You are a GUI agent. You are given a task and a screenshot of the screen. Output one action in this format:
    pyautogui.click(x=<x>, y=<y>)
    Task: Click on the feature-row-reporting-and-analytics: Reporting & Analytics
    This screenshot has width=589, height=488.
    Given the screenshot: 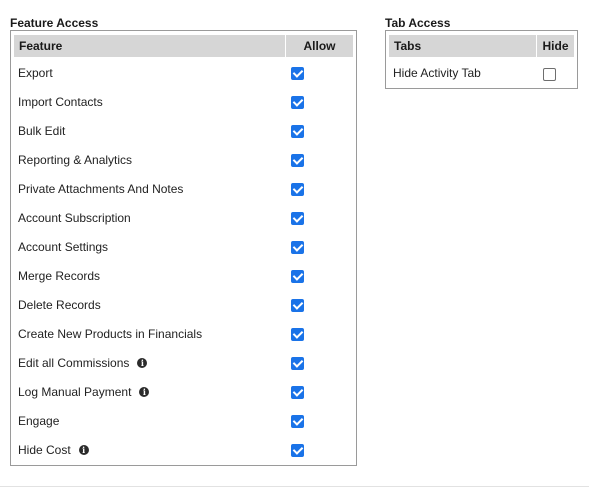 What is the action you would take?
    pyautogui.click(x=183, y=161)
    